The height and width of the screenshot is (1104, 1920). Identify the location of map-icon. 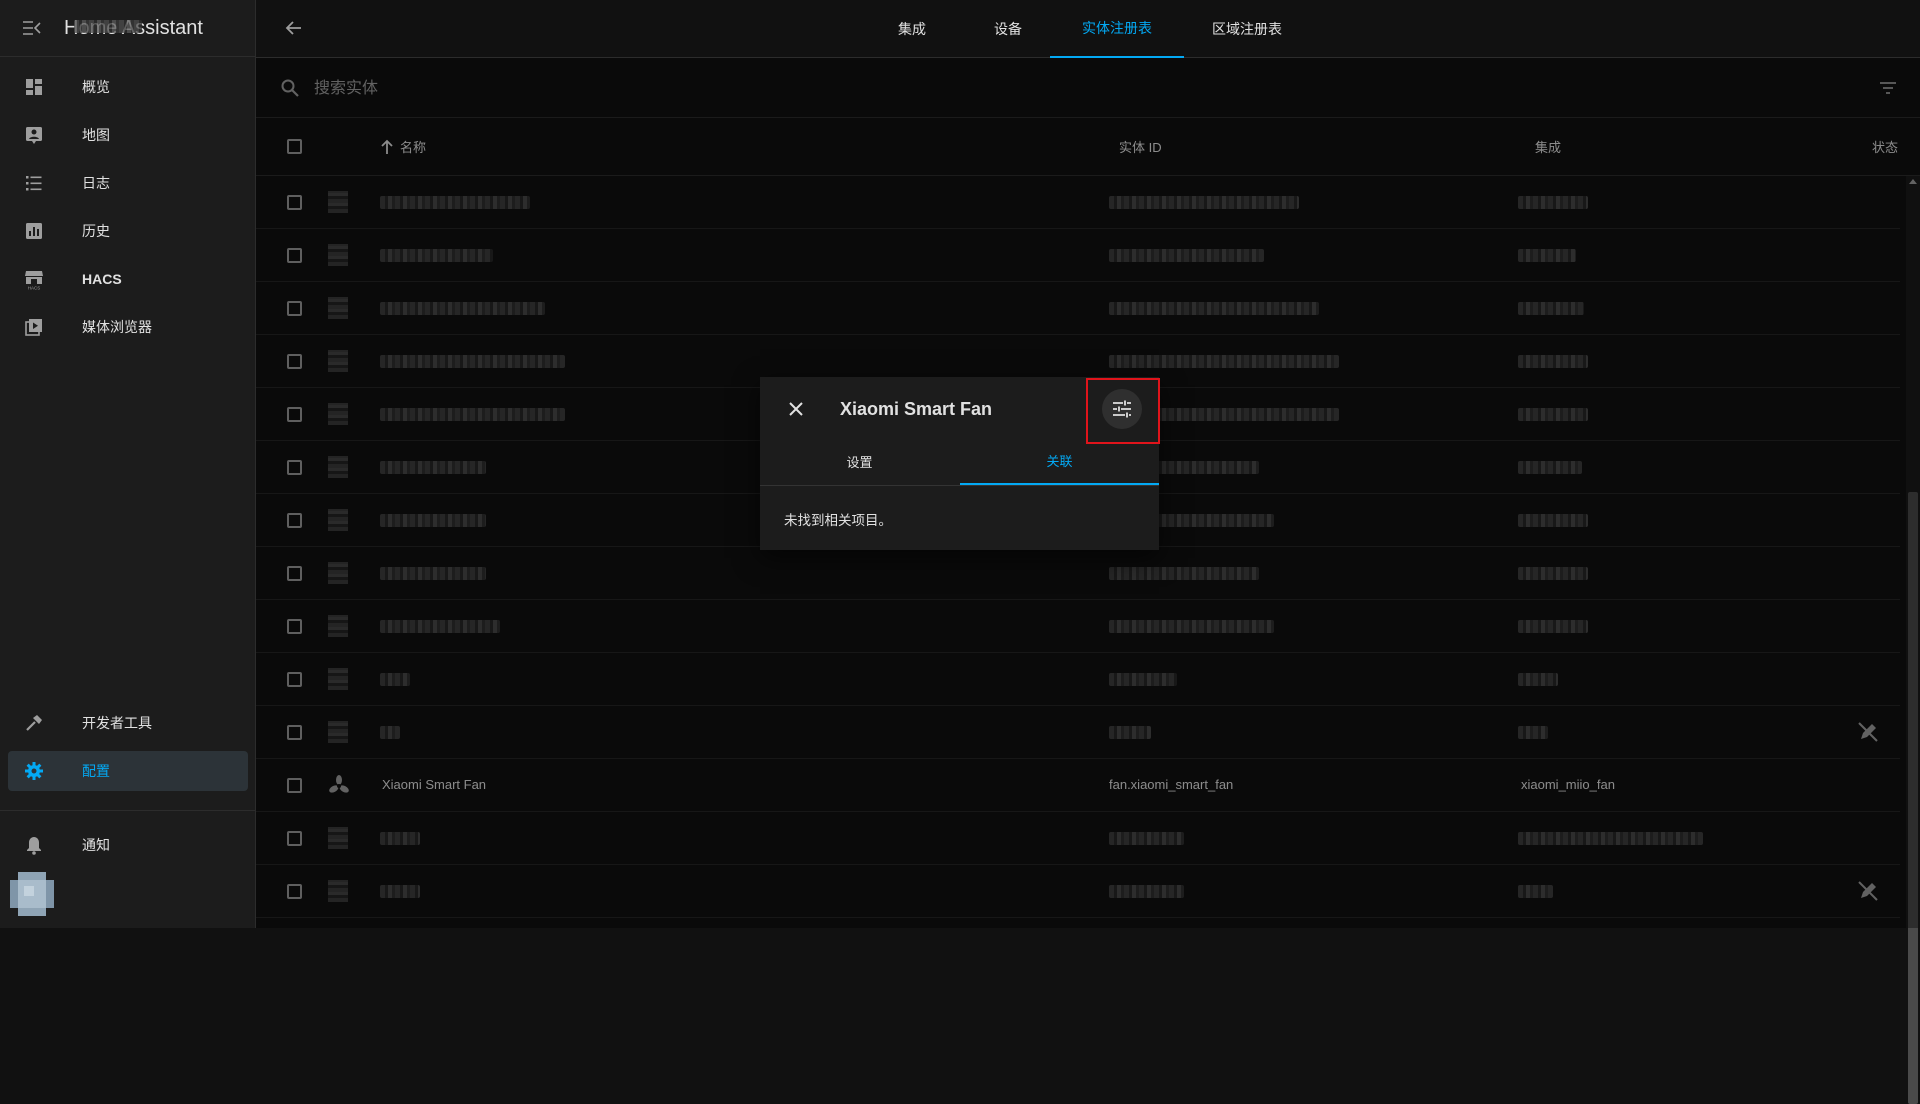
(34, 135).